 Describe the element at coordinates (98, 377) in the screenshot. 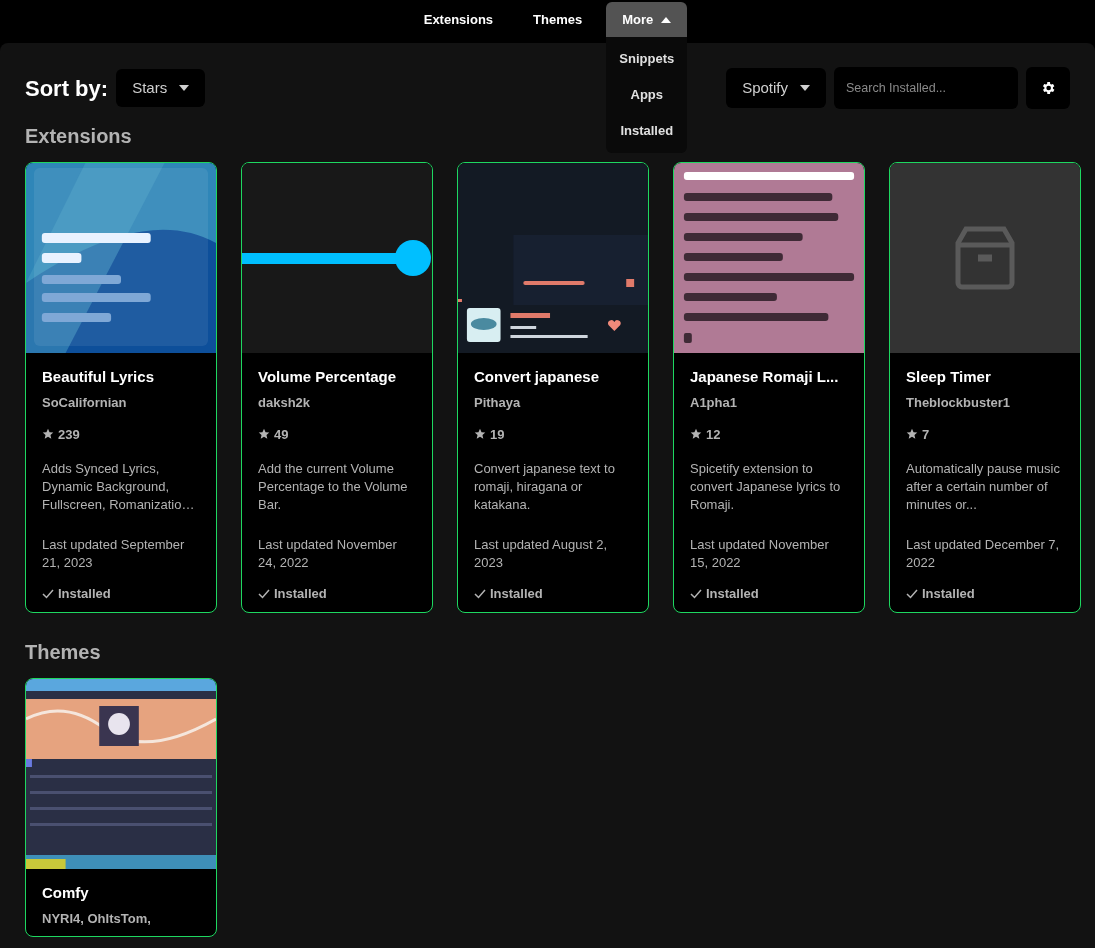

I see `card-title: Beautiful Lyrics` at that location.